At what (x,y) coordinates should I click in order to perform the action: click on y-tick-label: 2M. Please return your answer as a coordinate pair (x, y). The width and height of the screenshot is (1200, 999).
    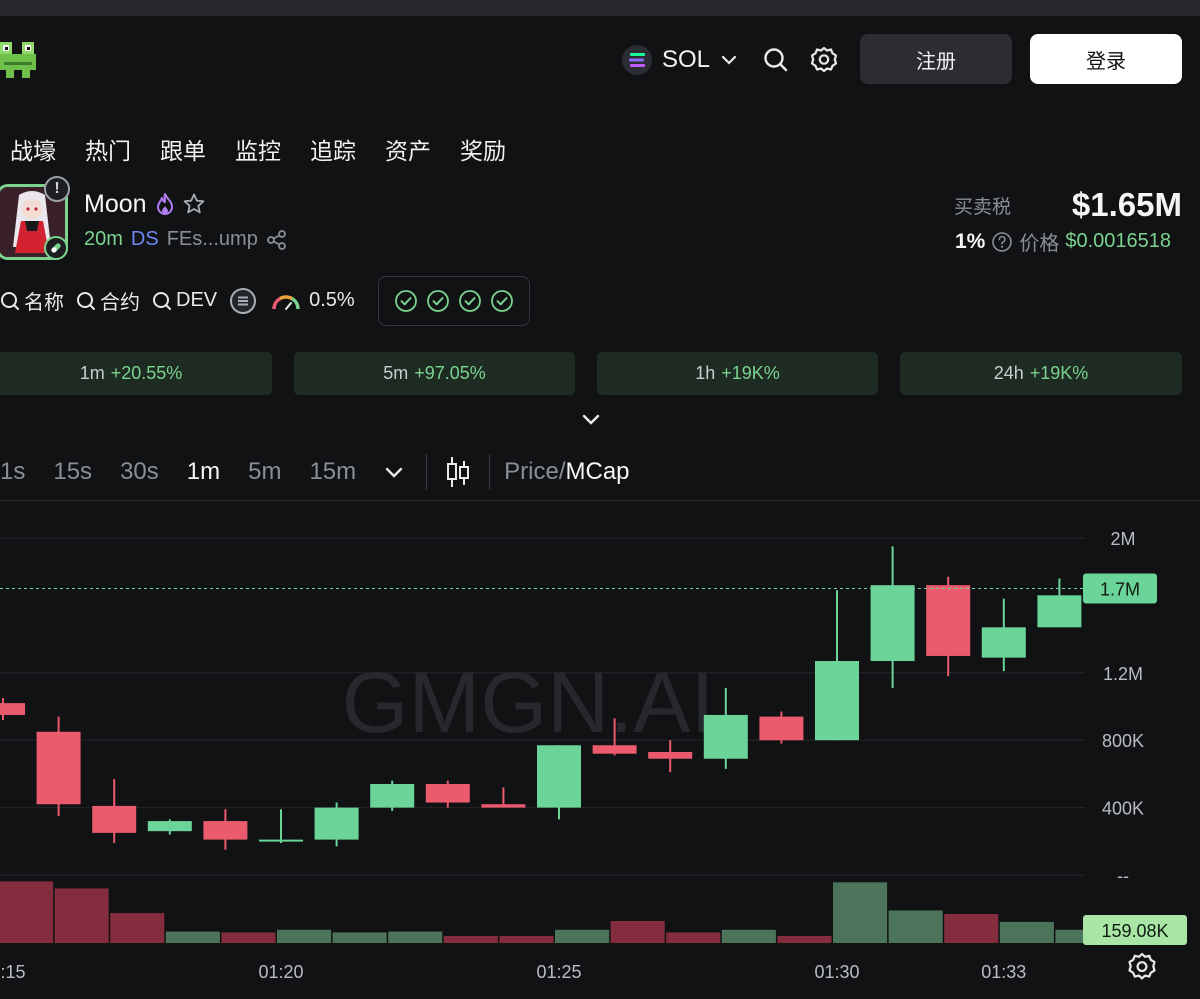
    Looking at the image, I should click on (1122, 539).